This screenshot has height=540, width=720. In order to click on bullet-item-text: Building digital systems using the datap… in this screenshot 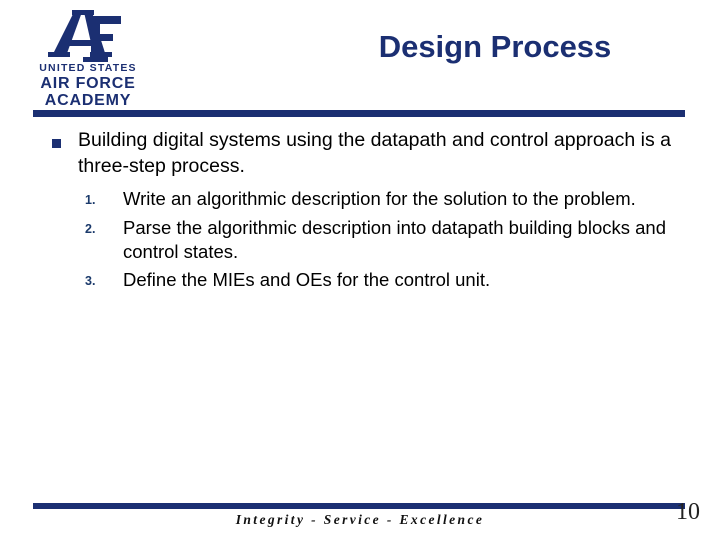, I will do `click(374, 153)`.